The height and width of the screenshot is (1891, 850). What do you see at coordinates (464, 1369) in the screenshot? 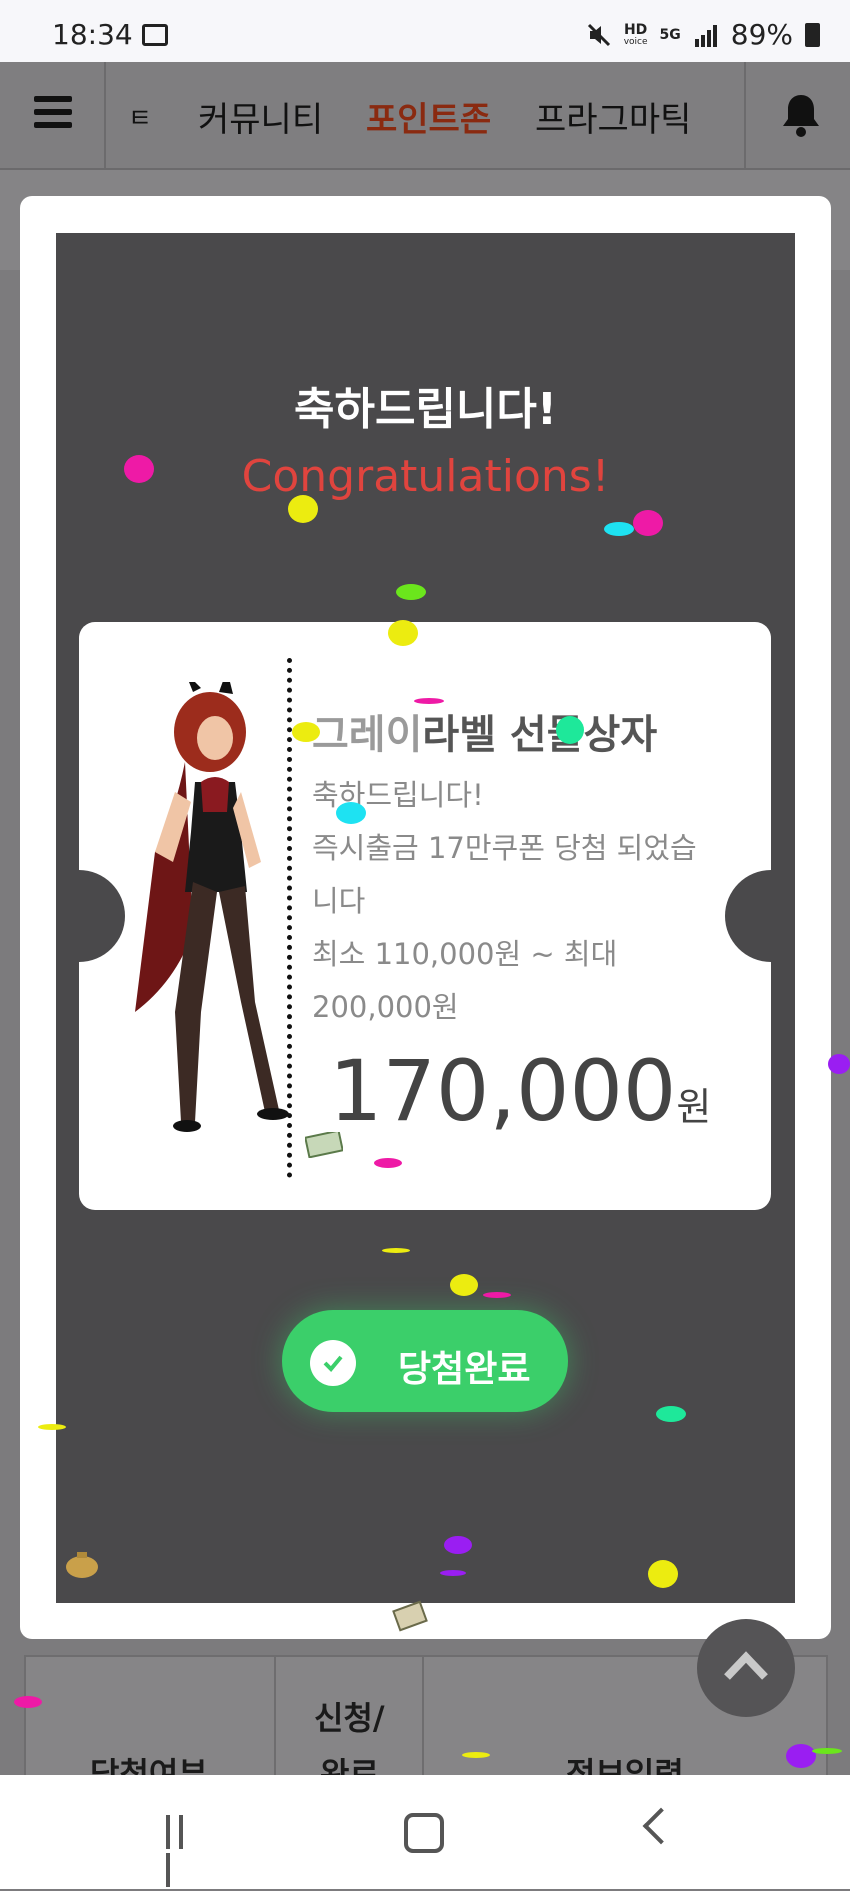
I see `win-complete-label: 당첨완료` at bounding box center [464, 1369].